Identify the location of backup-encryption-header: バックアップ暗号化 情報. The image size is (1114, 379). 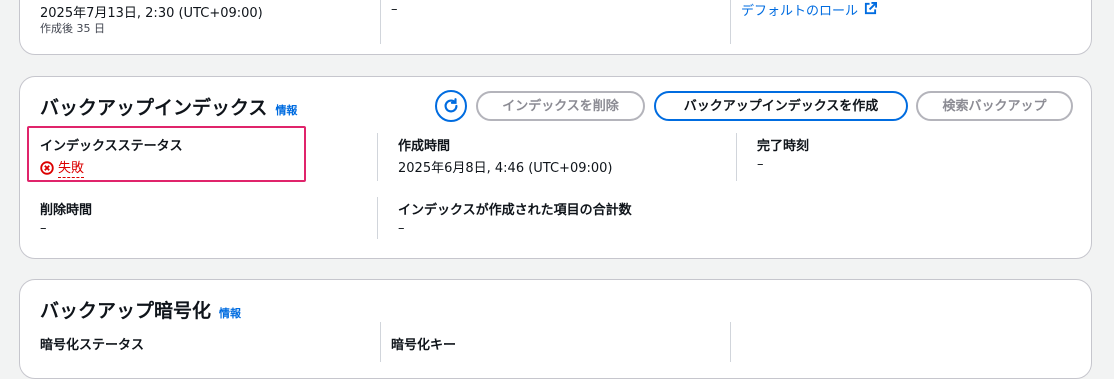
(140, 309).